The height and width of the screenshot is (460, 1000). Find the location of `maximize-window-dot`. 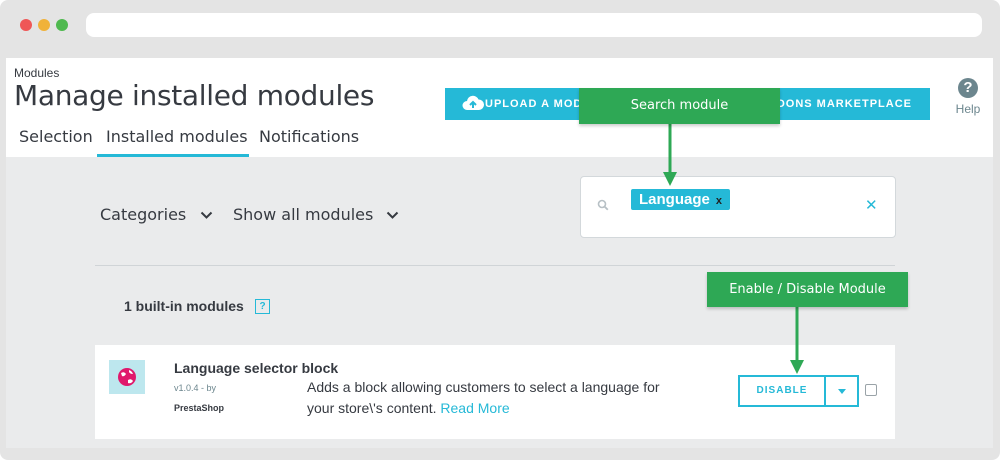

maximize-window-dot is located at coordinates (62, 25).